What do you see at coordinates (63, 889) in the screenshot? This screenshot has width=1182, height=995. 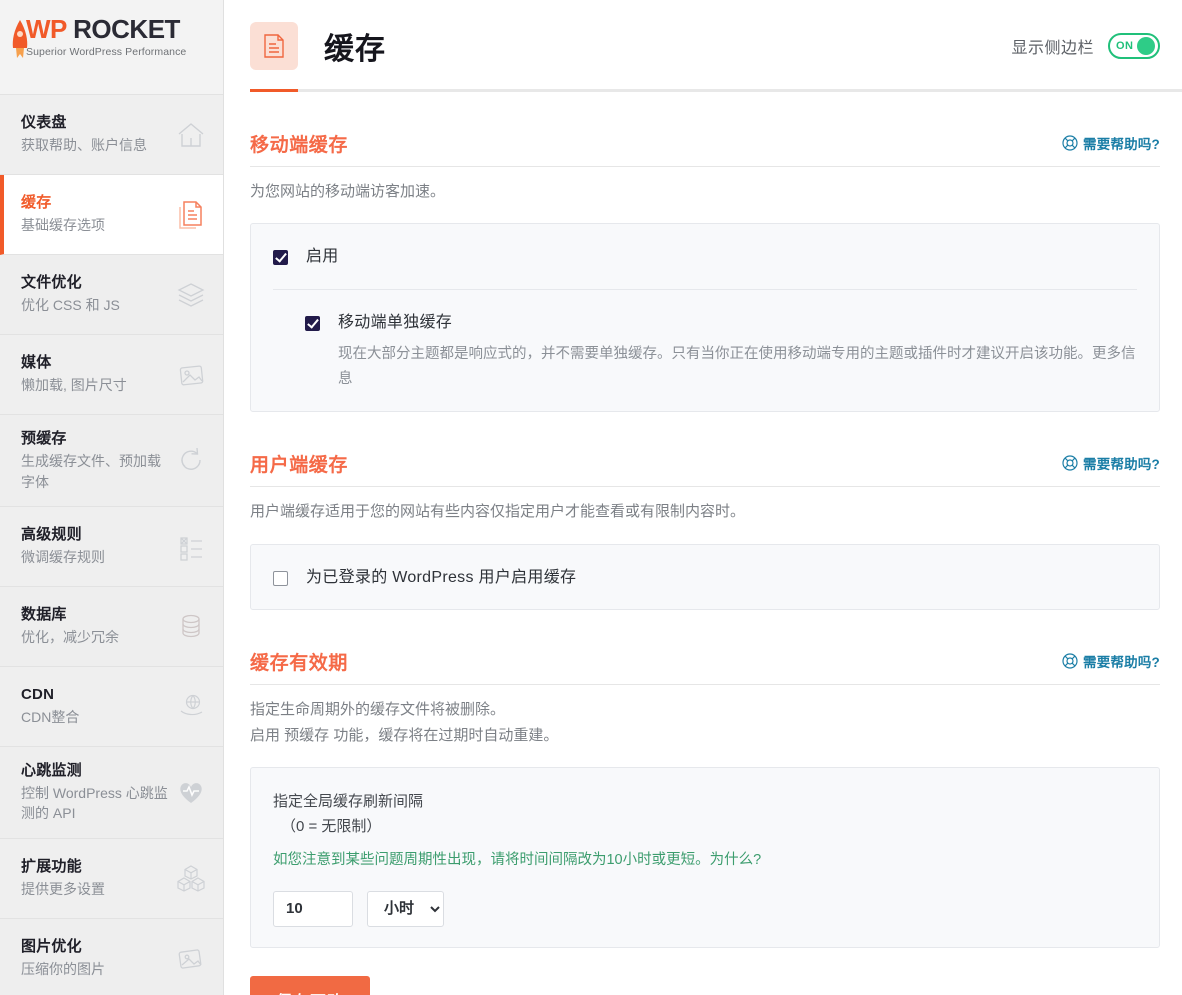 I see `sidebar-item-desc: 提供更多设置` at bounding box center [63, 889].